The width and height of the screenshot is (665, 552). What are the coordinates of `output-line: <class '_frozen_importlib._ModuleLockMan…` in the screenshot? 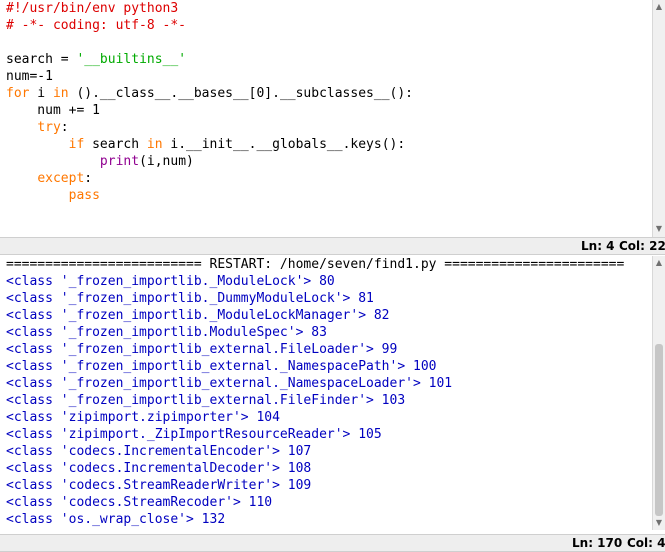 It's located at (198, 315).